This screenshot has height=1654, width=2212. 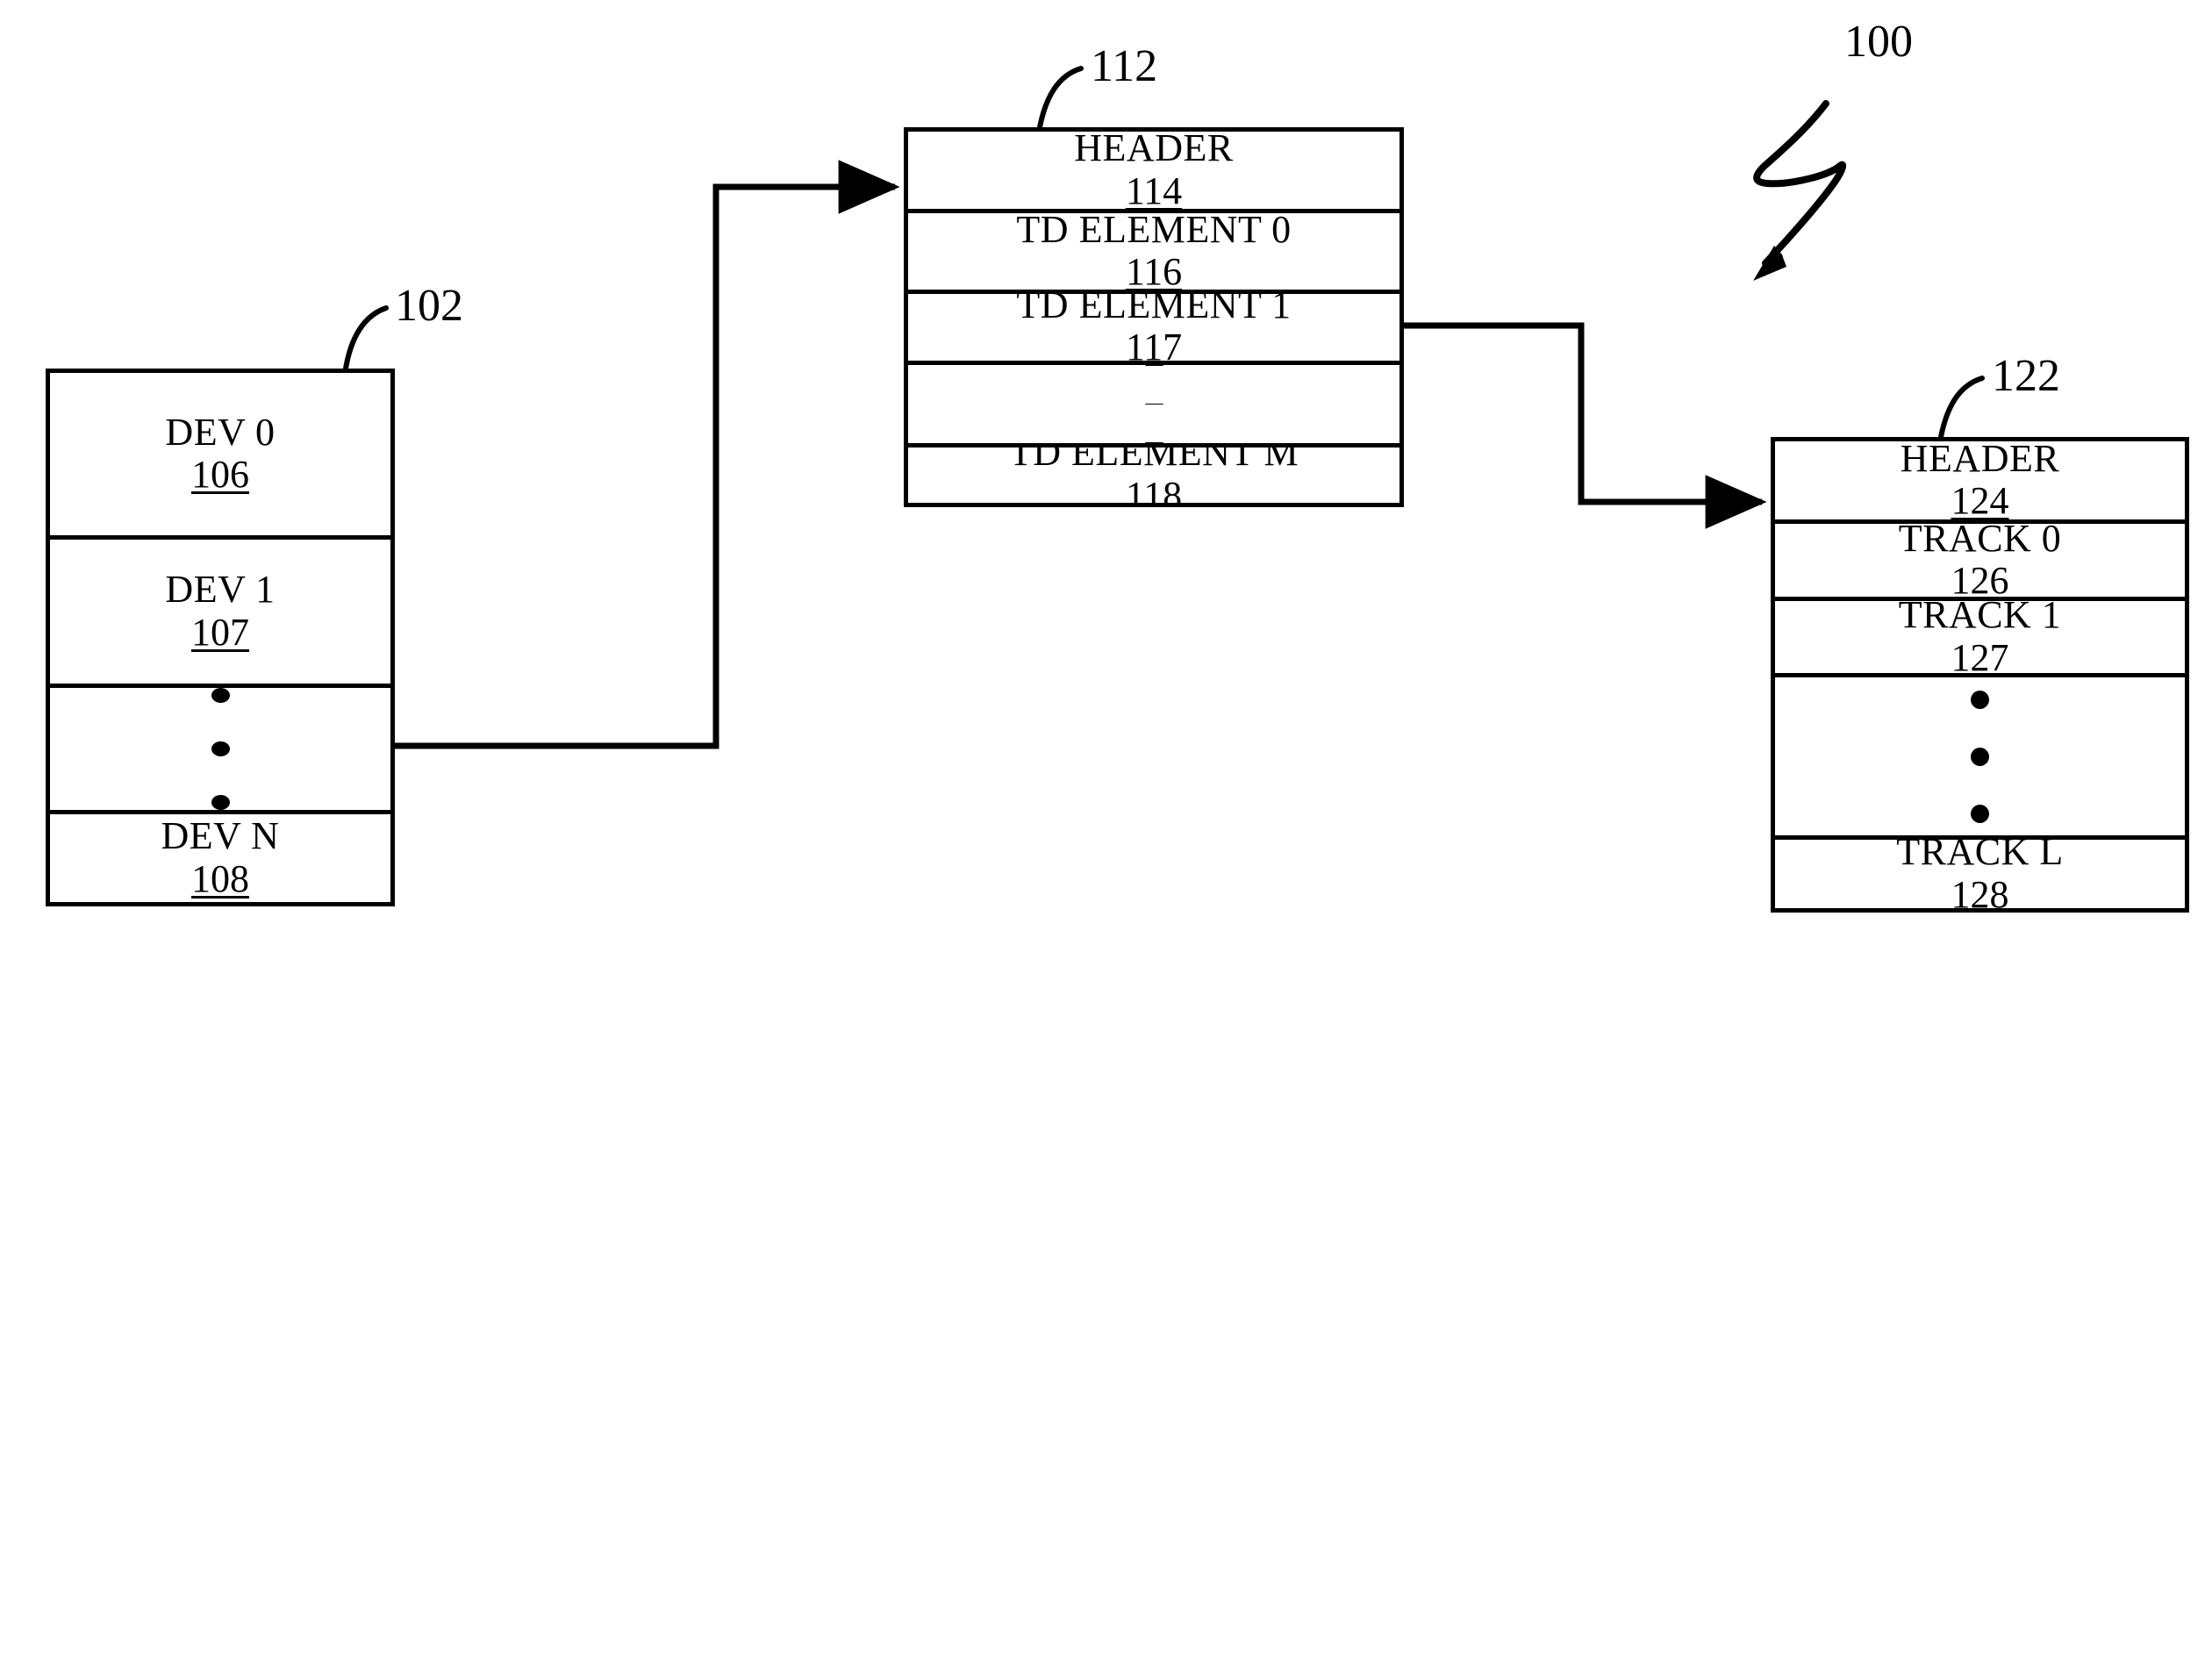 What do you see at coordinates (1585, 426) in the screenshot?
I see `connector-td0-to-track-table` at bounding box center [1585, 426].